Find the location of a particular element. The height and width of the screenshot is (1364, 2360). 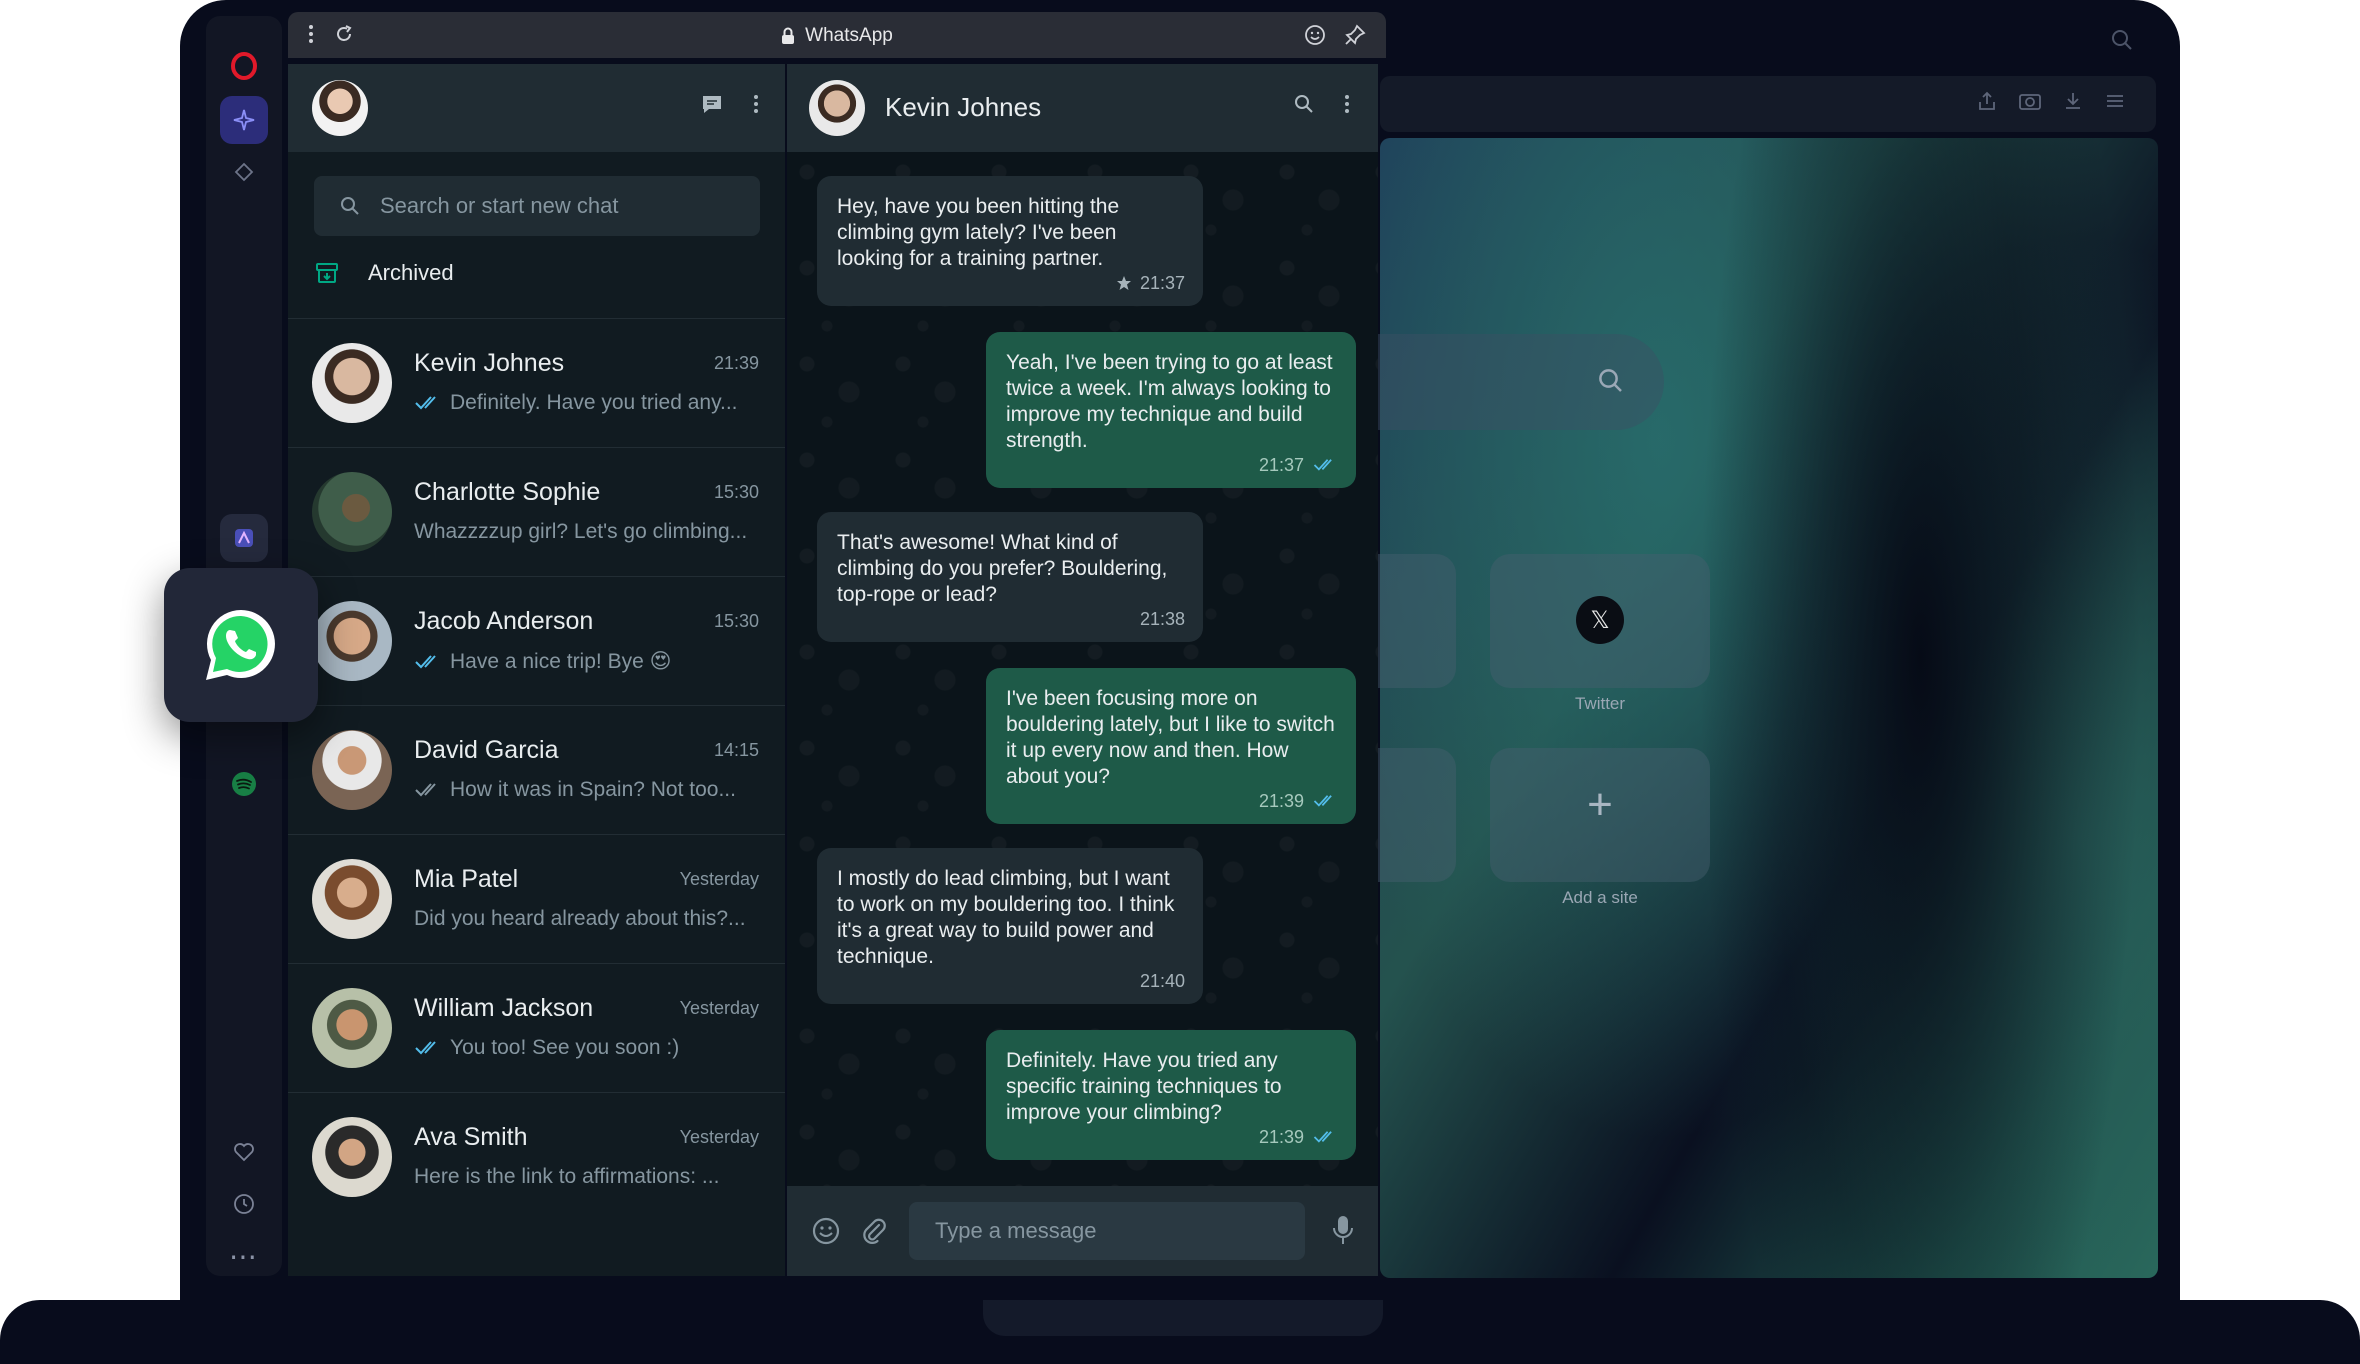

message-time: 21:40 is located at coordinates (1162, 981).